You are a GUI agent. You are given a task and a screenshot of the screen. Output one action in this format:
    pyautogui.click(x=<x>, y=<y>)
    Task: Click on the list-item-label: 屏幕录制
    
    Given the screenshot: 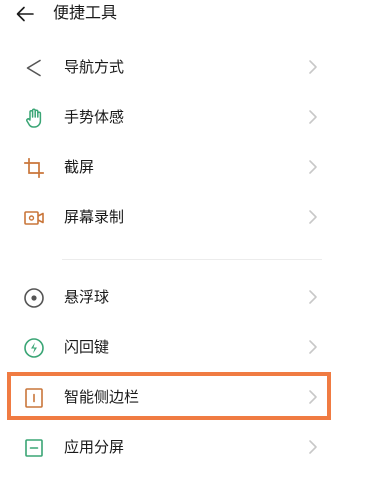 What is the action you would take?
    pyautogui.click(x=94, y=217)
    